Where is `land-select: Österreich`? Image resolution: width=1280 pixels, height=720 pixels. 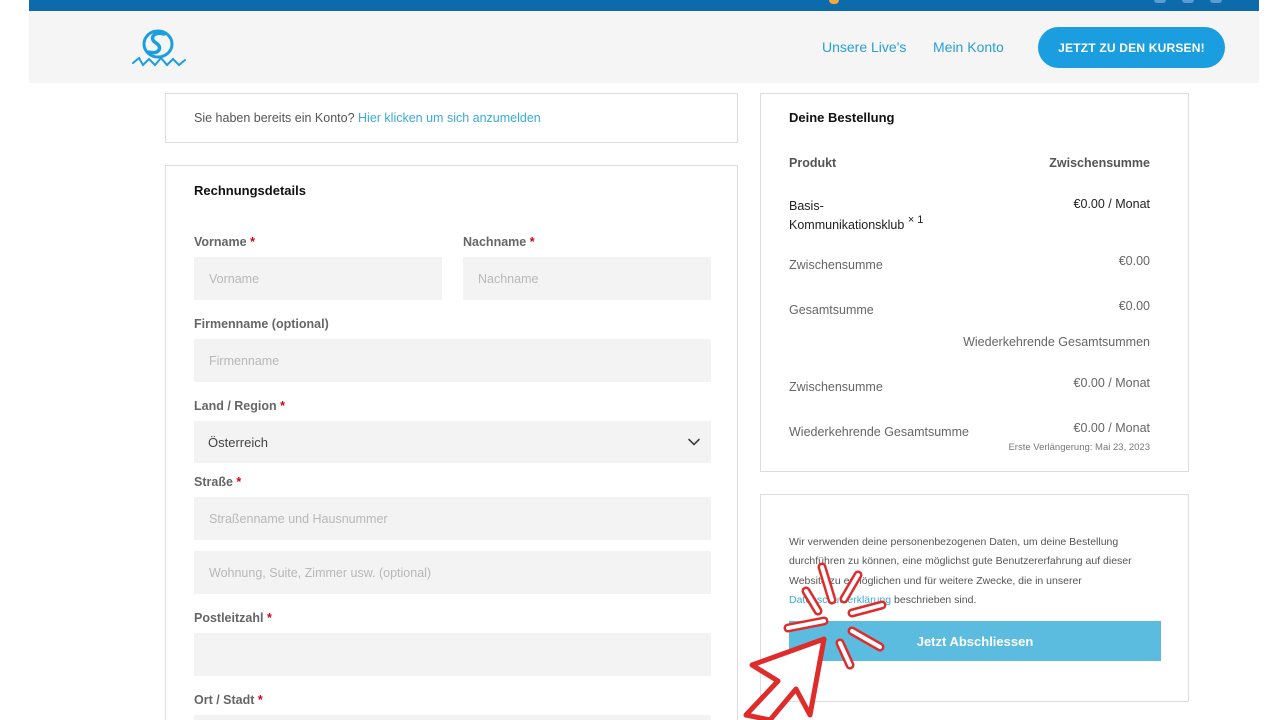
land-select: Österreich is located at coordinates (452, 442).